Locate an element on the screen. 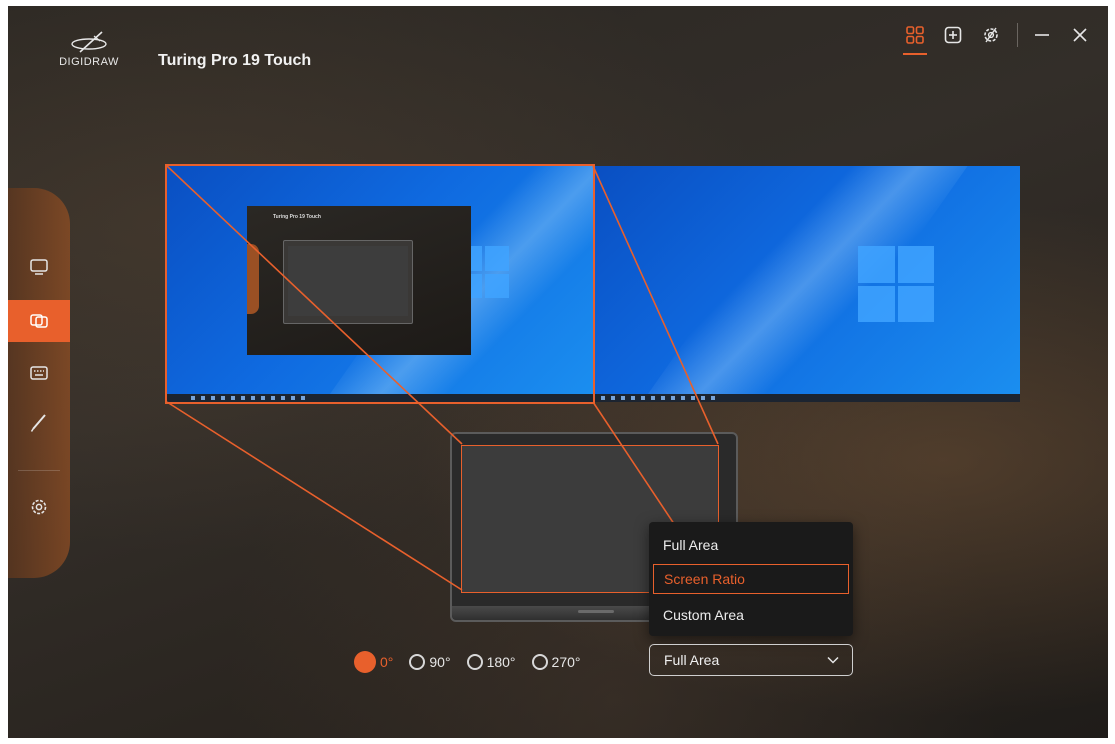 Image resolution: width=1115 pixels, height=744 pixels. rotation-options: 0° 90° 180° 270° is located at coordinates (475, 662).